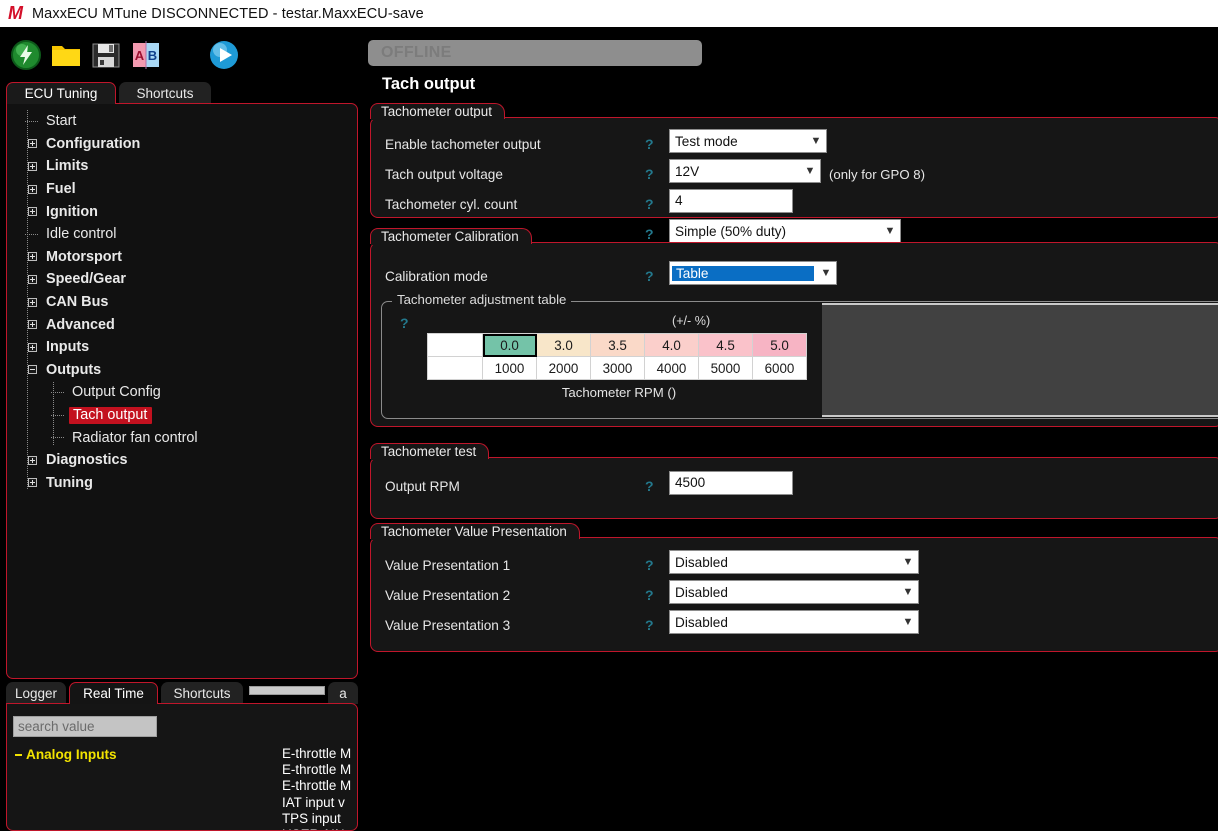  Describe the element at coordinates (189, 483) in the screenshot. I see `tree-item-tuning: Tuning` at that location.